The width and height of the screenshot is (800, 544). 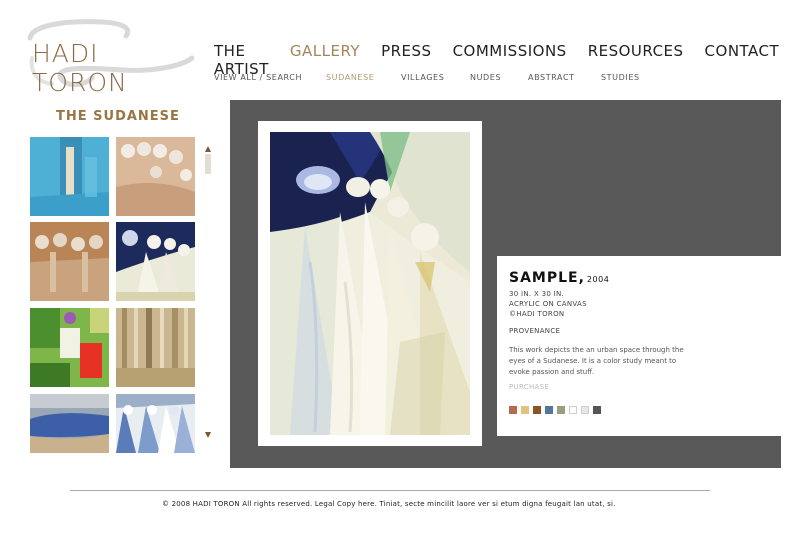 I want to click on figures-dark-blue-painting, so click(x=155, y=261).